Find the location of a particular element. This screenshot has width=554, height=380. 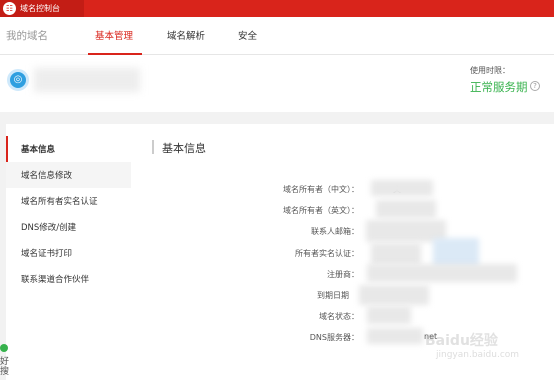

redacted-owner-en is located at coordinates (406, 209).